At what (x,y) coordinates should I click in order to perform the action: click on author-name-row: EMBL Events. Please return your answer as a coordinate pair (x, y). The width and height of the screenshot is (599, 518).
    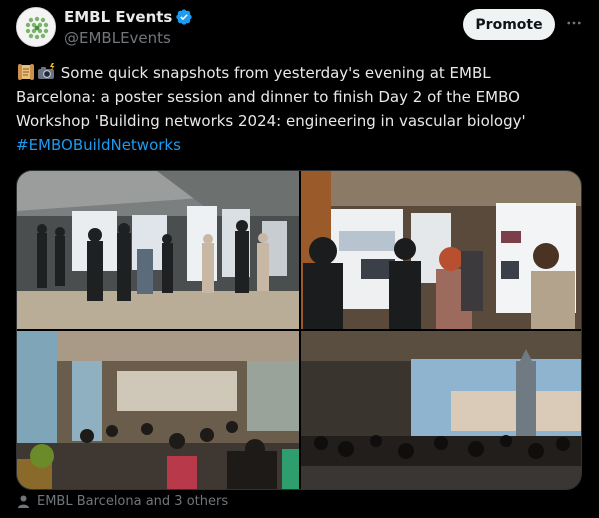
    Looking at the image, I should click on (128, 17).